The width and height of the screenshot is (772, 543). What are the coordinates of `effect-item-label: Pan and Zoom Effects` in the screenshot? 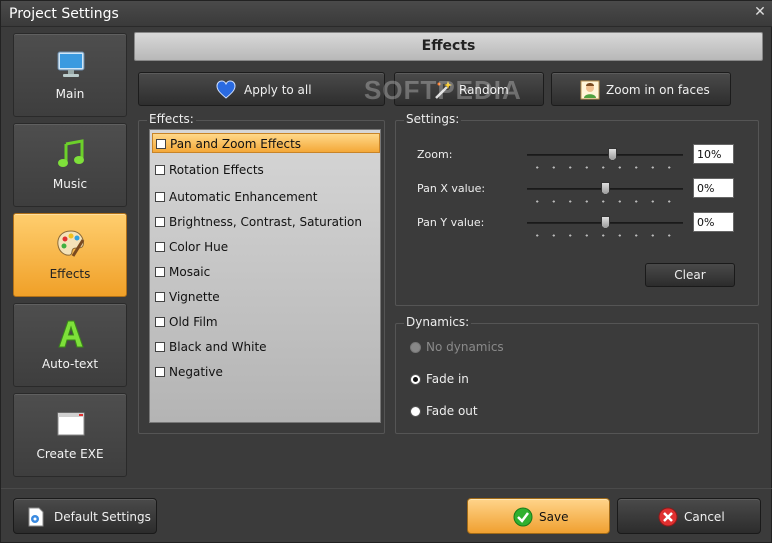 It's located at (236, 144).